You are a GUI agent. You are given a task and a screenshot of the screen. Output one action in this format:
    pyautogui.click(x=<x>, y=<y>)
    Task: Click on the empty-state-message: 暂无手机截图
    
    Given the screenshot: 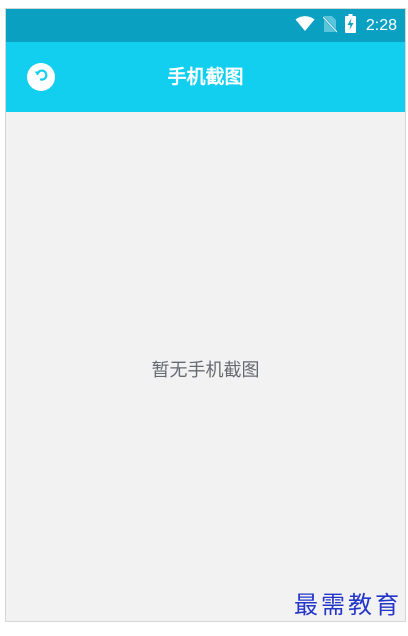 What is the action you would take?
    pyautogui.click(x=205, y=370)
    